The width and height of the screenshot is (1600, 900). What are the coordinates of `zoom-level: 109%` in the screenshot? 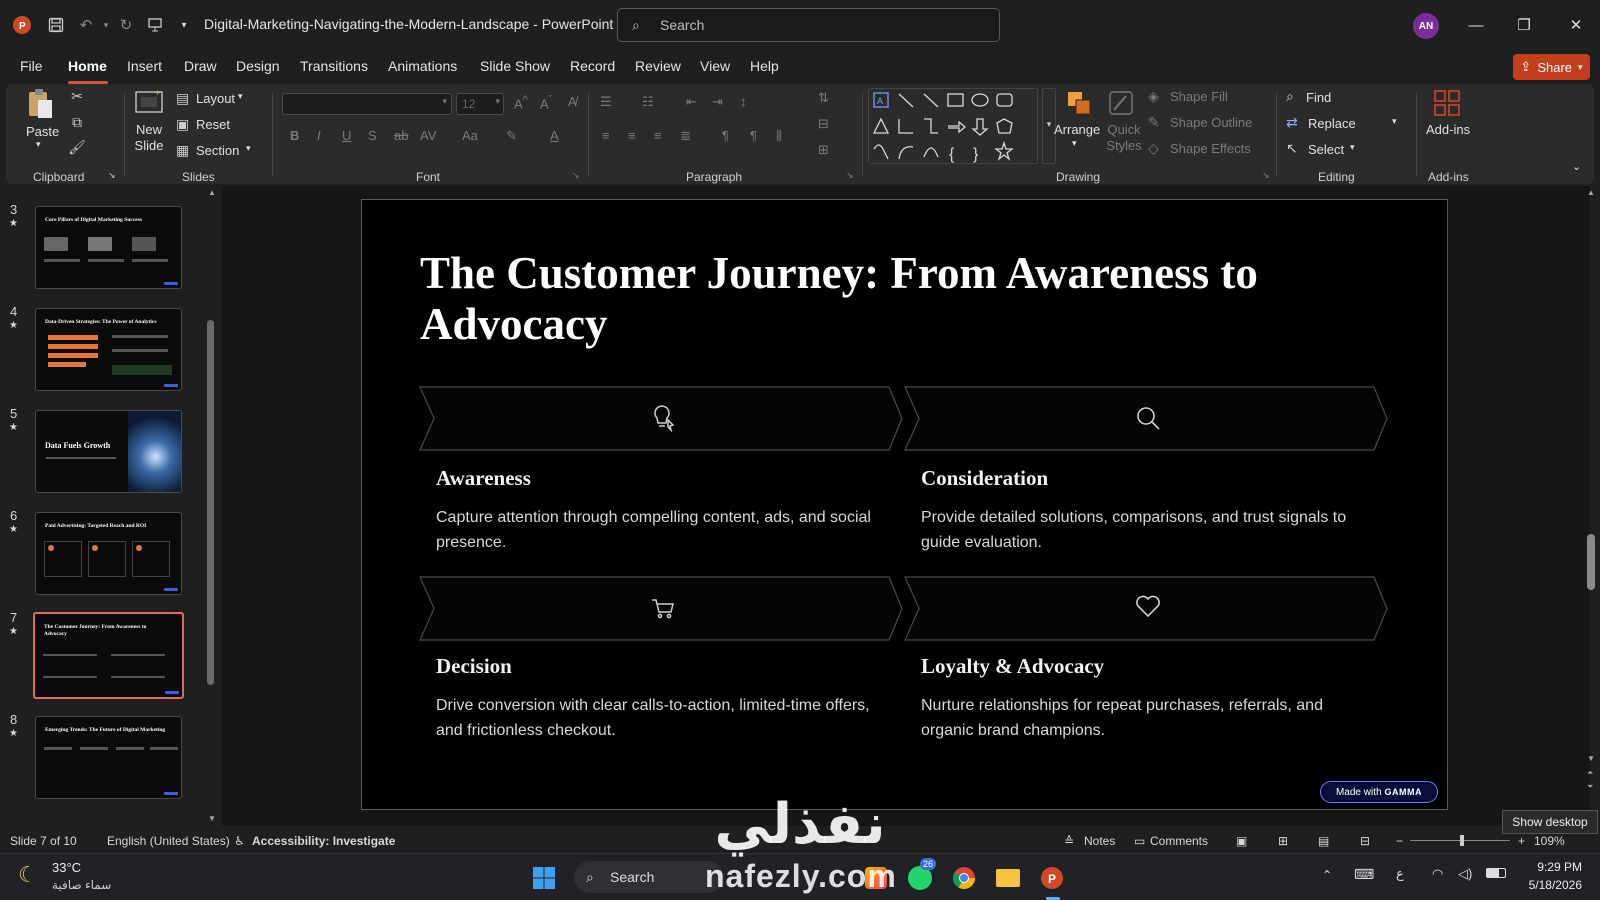 It's located at (1549, 841).